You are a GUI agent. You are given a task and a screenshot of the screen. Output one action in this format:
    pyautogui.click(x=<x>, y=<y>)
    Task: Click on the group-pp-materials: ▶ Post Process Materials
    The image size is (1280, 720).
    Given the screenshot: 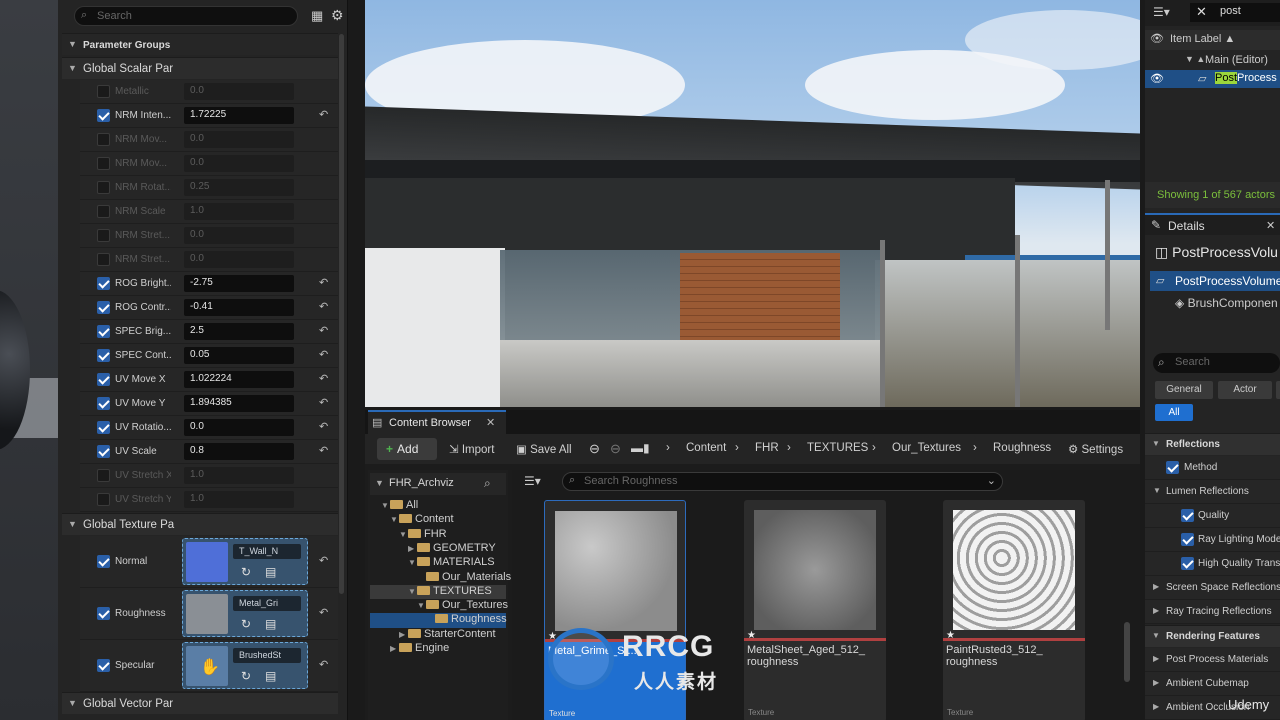 What is the action you would take?
    pyautogui.click(x=1212, y=660)
    